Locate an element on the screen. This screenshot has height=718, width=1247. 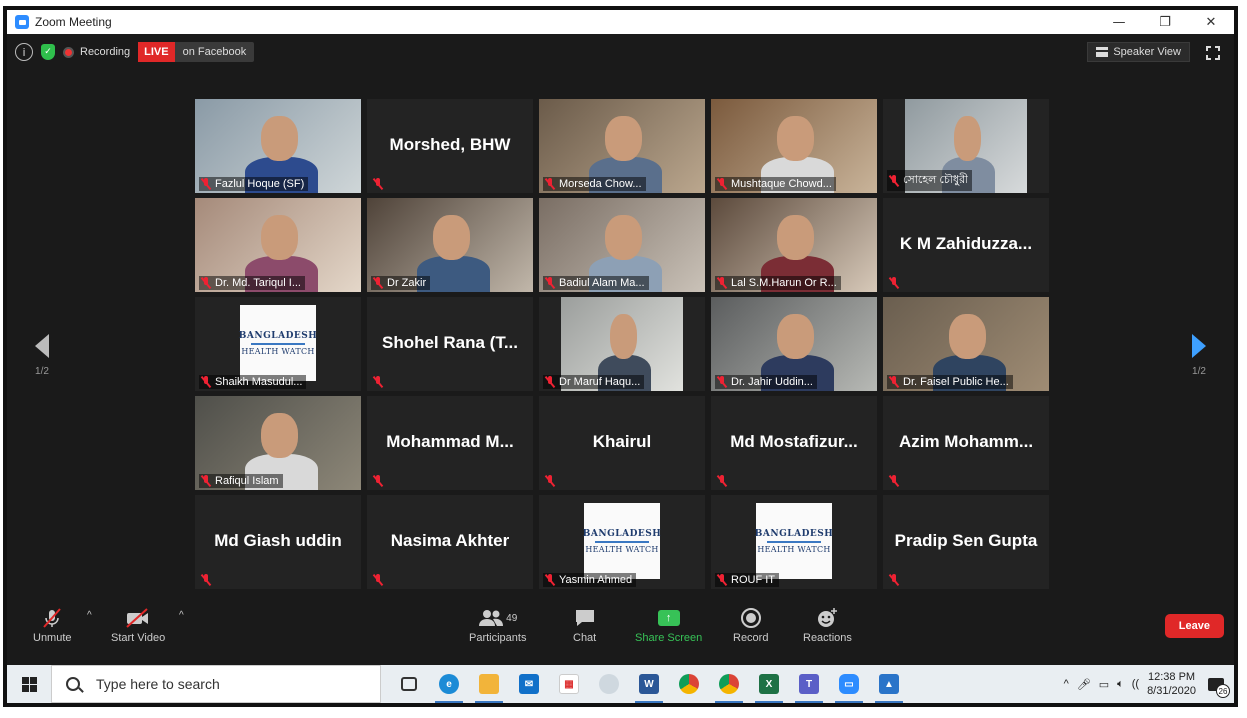
participant-tile: BANGLADESH HEALTH WATCH ROUF IT is located at coordinates (794, 542).